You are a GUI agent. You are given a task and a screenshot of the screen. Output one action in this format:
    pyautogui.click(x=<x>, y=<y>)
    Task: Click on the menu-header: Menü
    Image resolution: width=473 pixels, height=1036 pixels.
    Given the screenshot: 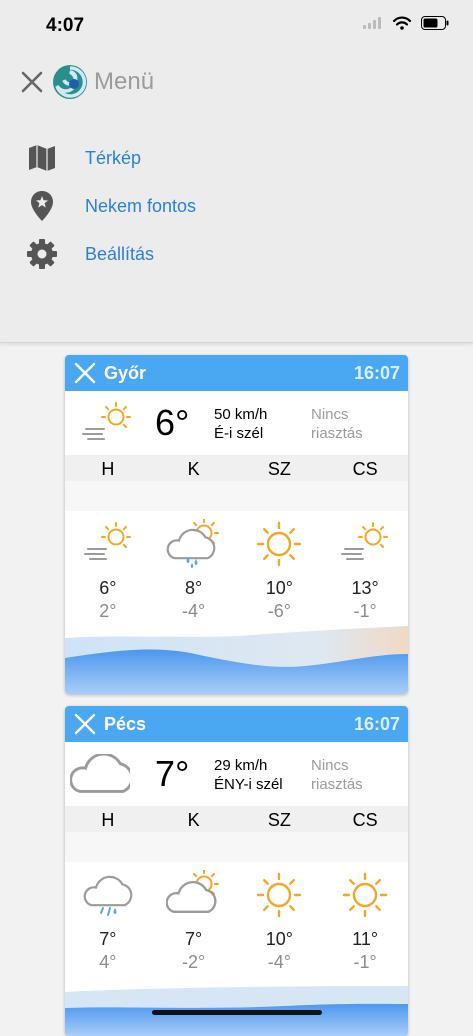 What is the action you would take?
    pyautogui.click(x=86, y=82)
    